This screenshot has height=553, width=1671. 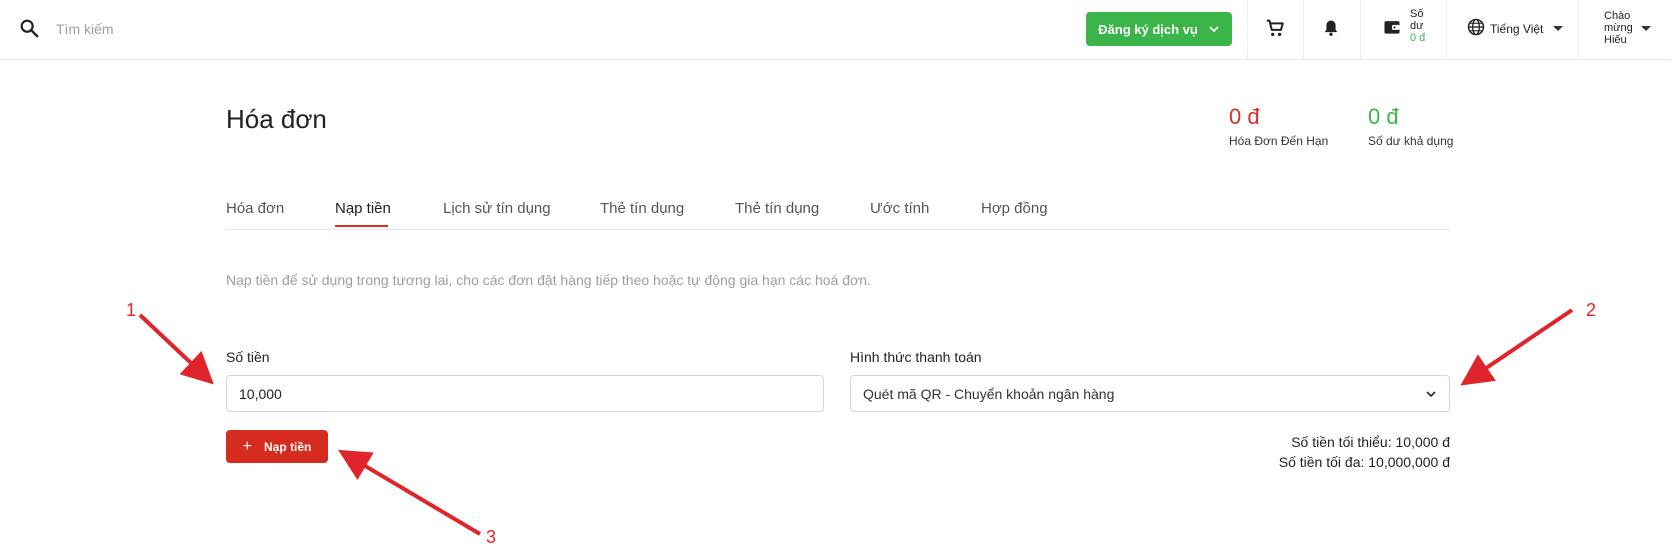 I want to click on amount-label: Số tiền, so click(x=248, y=357).